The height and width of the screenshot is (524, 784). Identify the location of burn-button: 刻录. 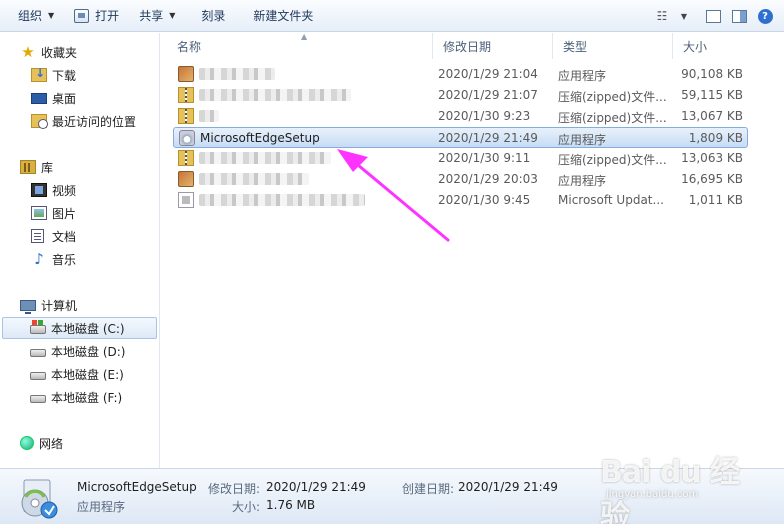
(210, 16).